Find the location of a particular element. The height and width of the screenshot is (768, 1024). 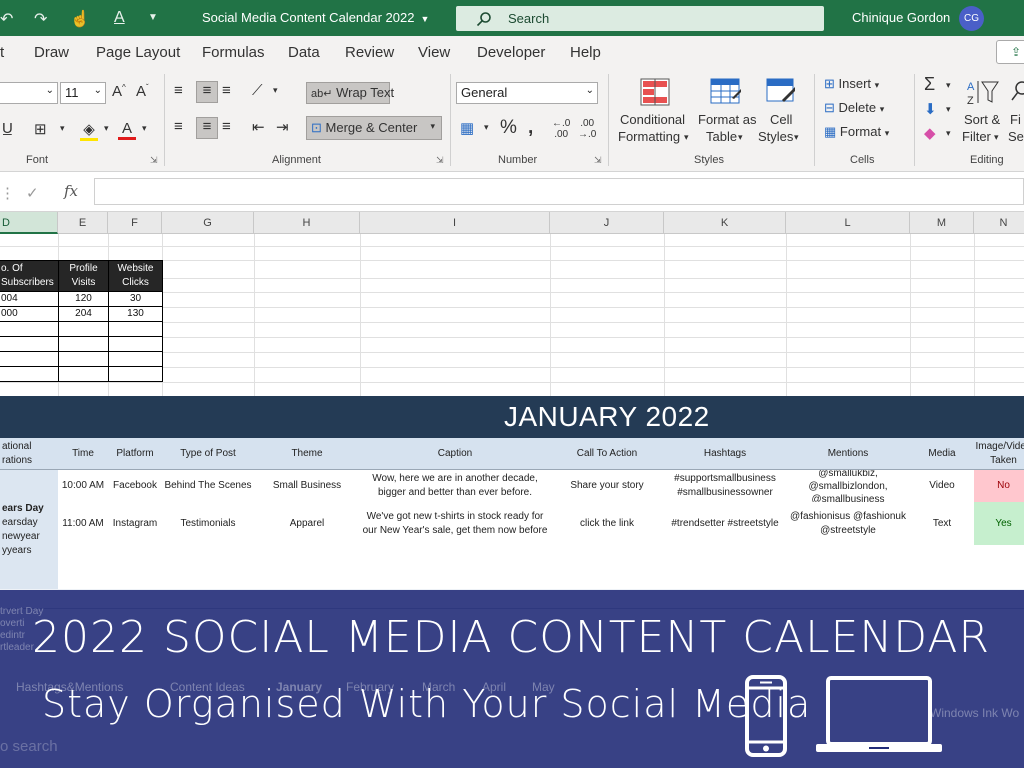

tab-page-layout: Page Layout is located at coordinates (138, 52).